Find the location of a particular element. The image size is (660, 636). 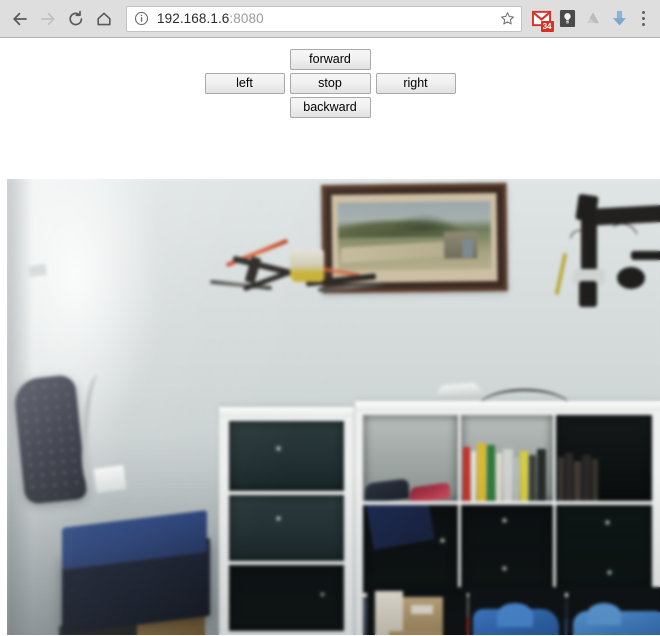

chrome-menu-icon is located at coordinates (643, 19).